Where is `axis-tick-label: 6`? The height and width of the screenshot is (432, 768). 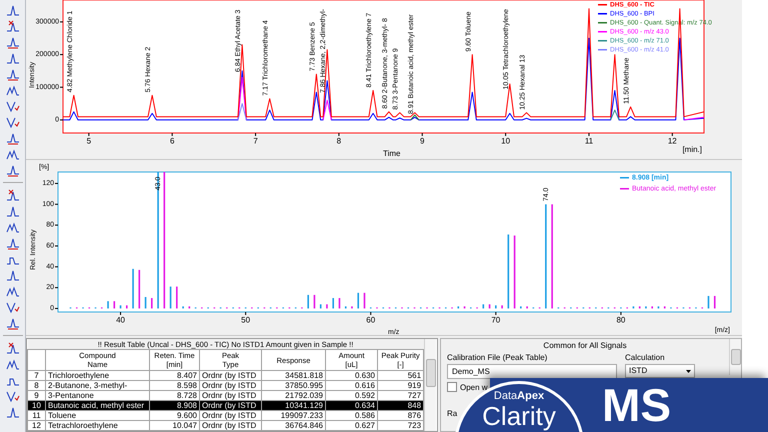
axis-tick-label: 6 is located at coordinates (172, 141).